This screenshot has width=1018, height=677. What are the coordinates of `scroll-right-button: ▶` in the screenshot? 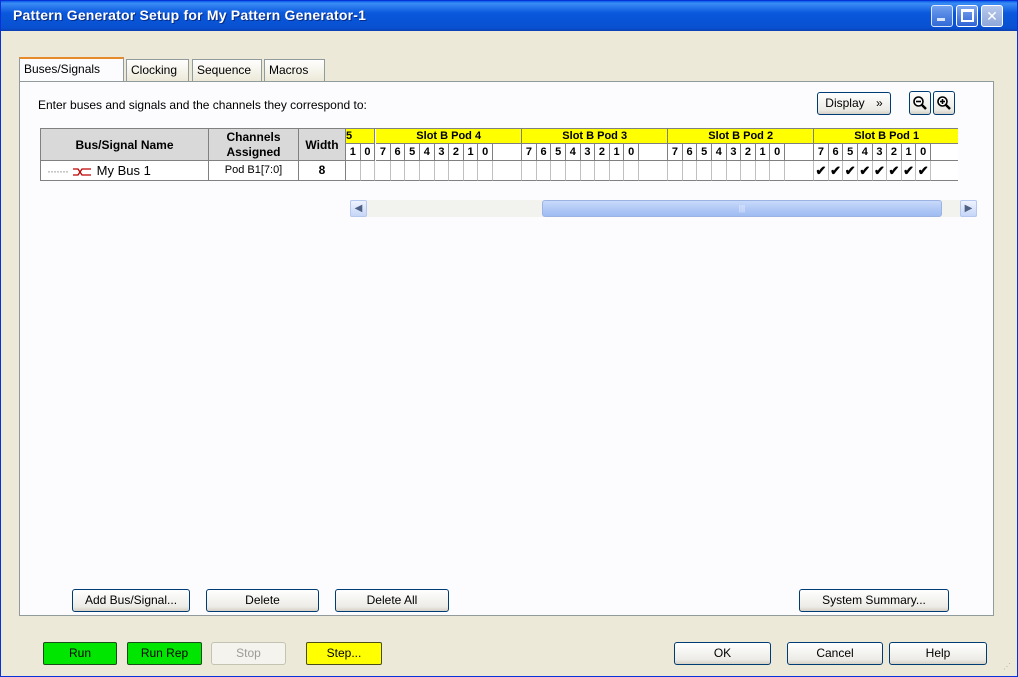 It's located at (968, 208).